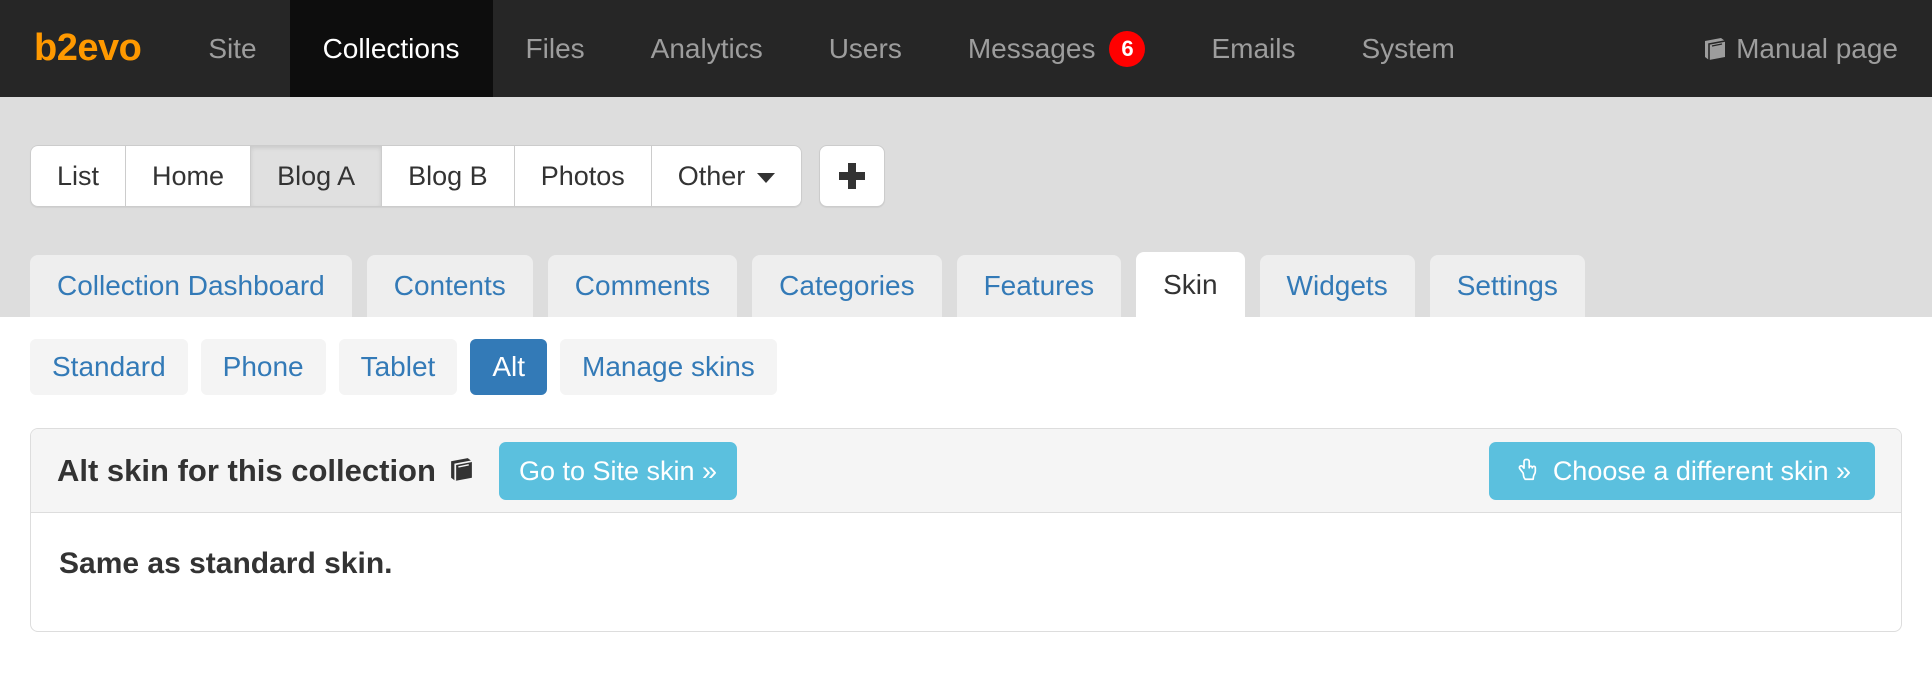  I want to click on nav-label: Emails, so click(1253, 48).